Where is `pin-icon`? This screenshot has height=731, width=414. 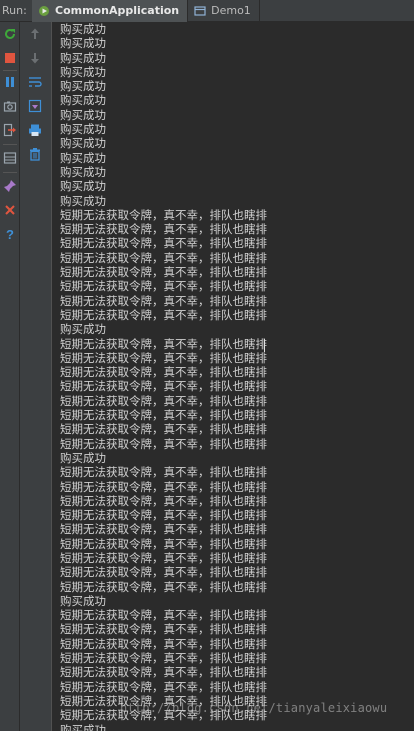
pin-icon is located at coordinates (10, 186).